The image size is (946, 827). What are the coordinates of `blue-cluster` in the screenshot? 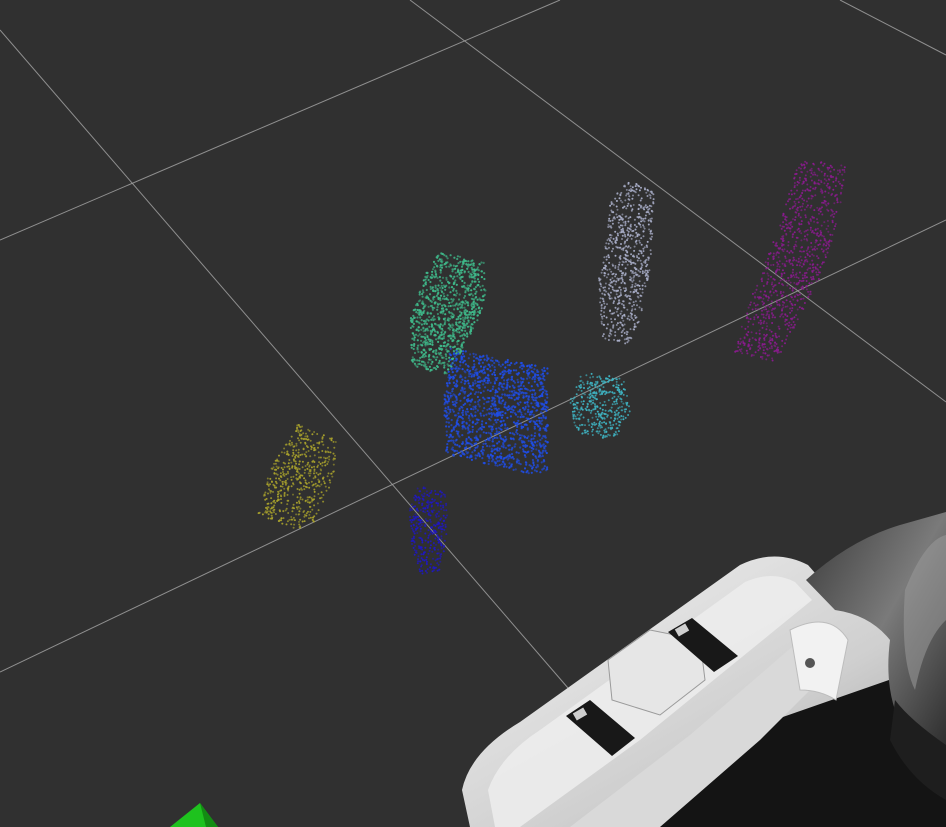 It's located at (496, 411).